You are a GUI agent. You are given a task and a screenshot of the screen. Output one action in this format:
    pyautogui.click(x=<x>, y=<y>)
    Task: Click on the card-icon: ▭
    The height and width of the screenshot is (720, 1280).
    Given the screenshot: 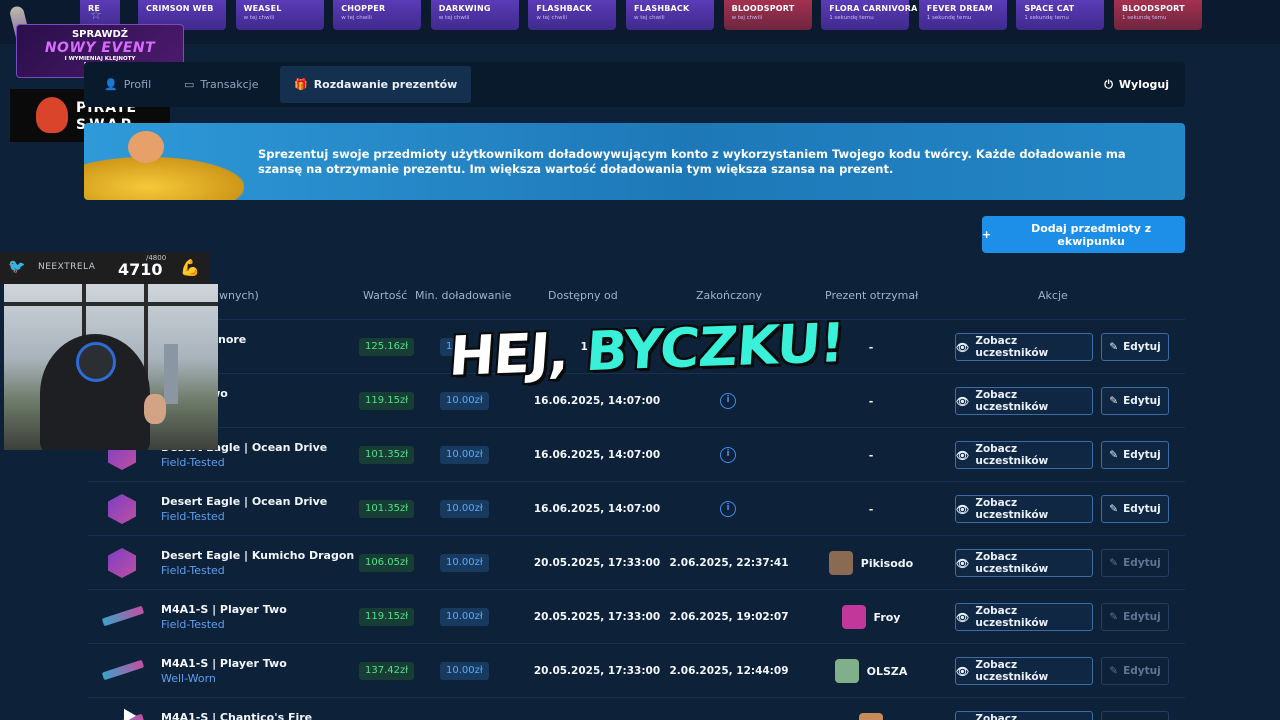 What is the action you would take?
    pyautogui.click(x=189, y=84)
    